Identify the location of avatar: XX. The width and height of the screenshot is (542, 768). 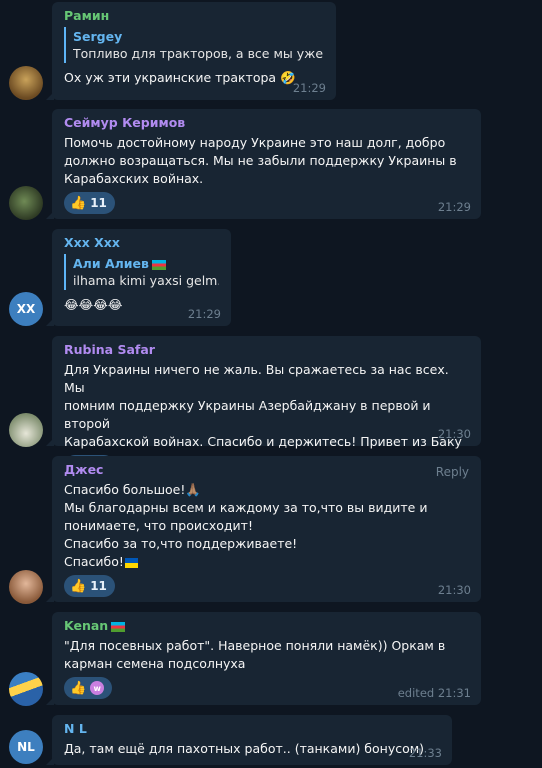
(26, 309).